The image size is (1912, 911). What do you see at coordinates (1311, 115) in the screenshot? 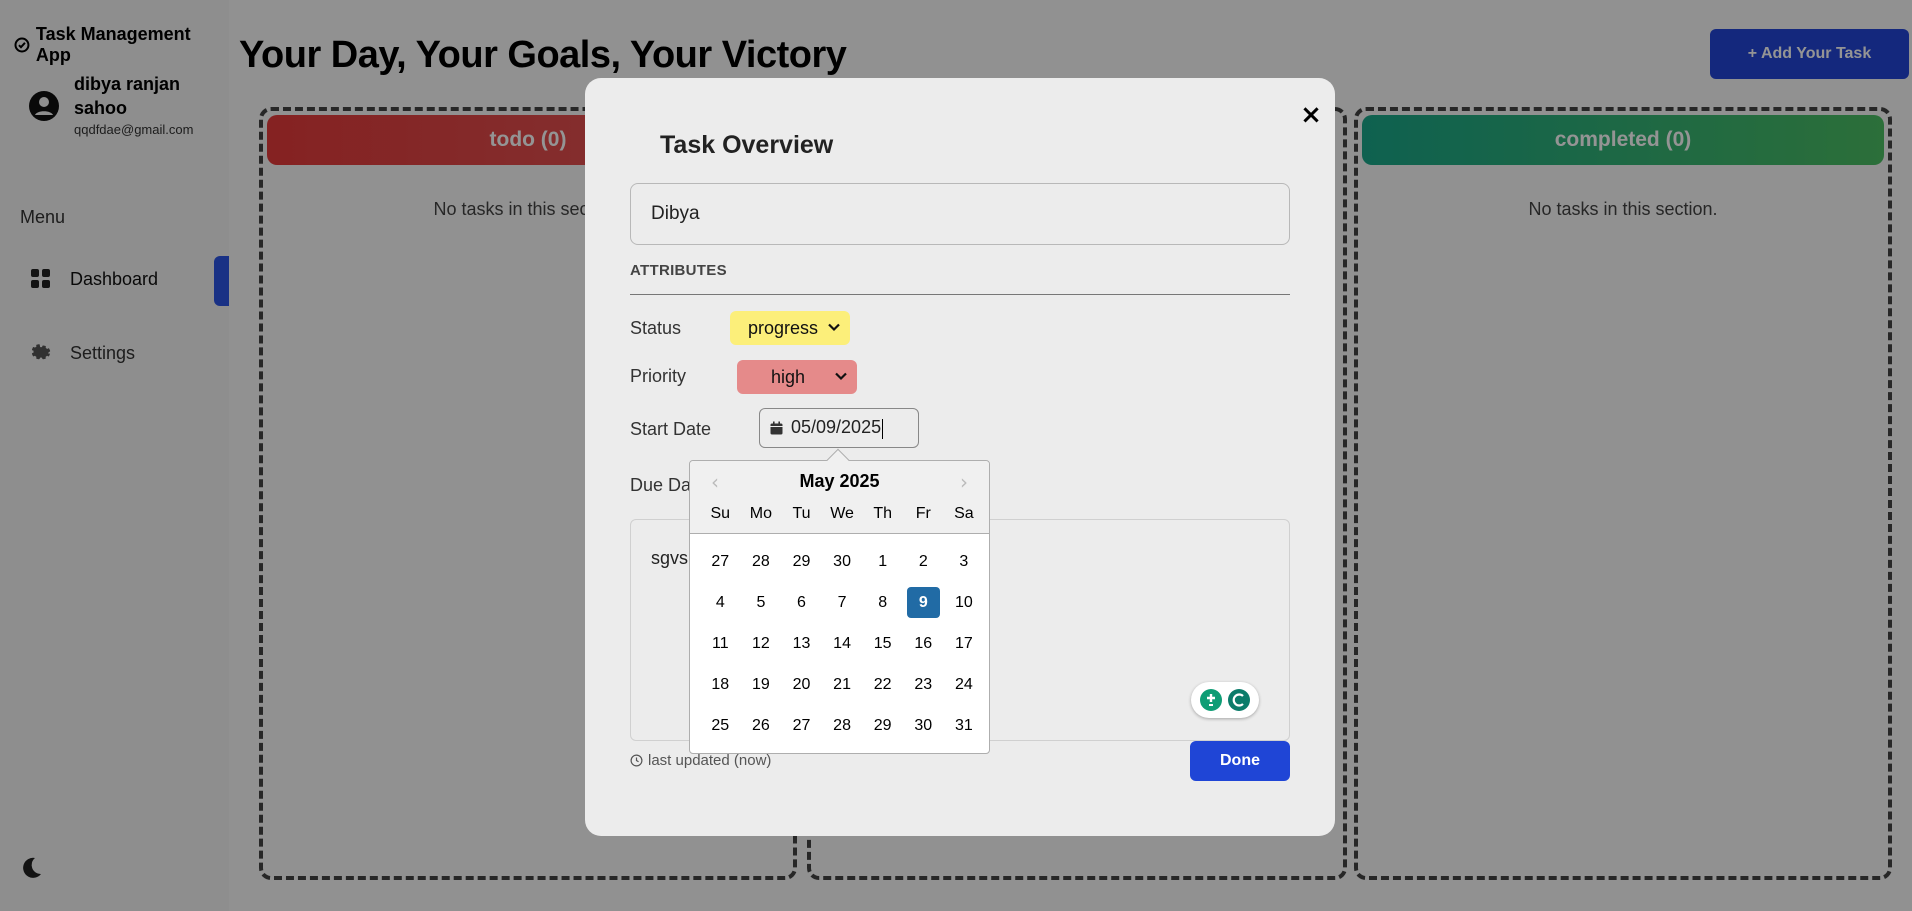
I see `close-button: ×` at bounding box center [1311, 115].